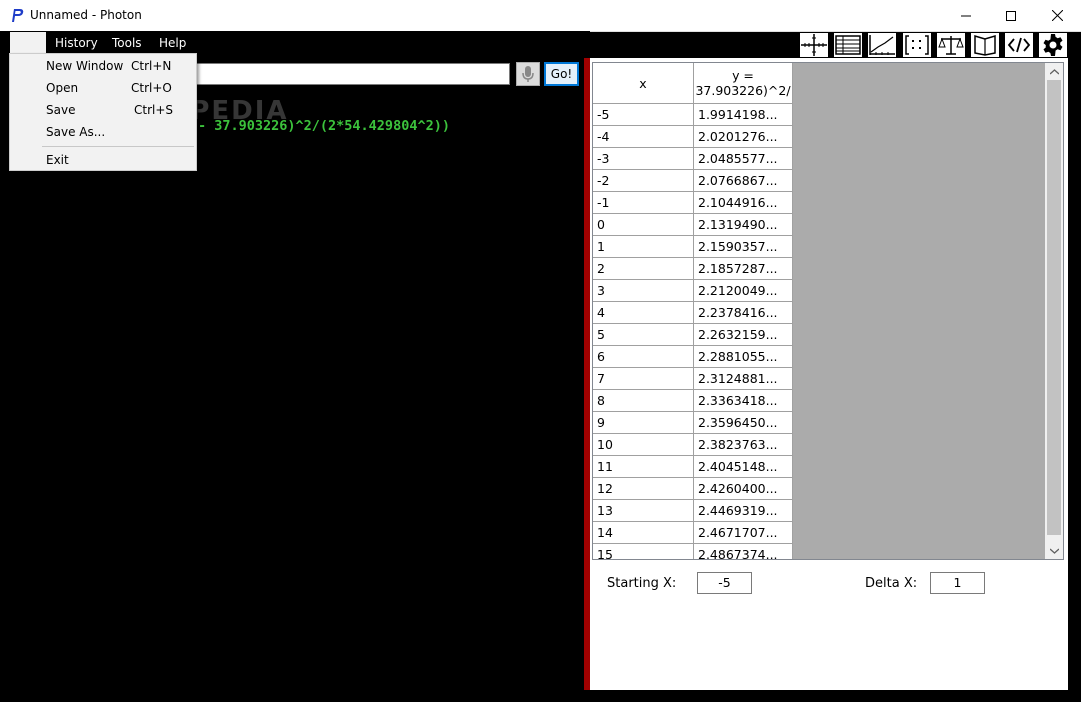 The width and height of the screenshot is (1081, 702). What do you see at coordinates (86, 15) in the screenshot?
I see `window-title: Unnamed - Photon` at bounding box center [86, 15].